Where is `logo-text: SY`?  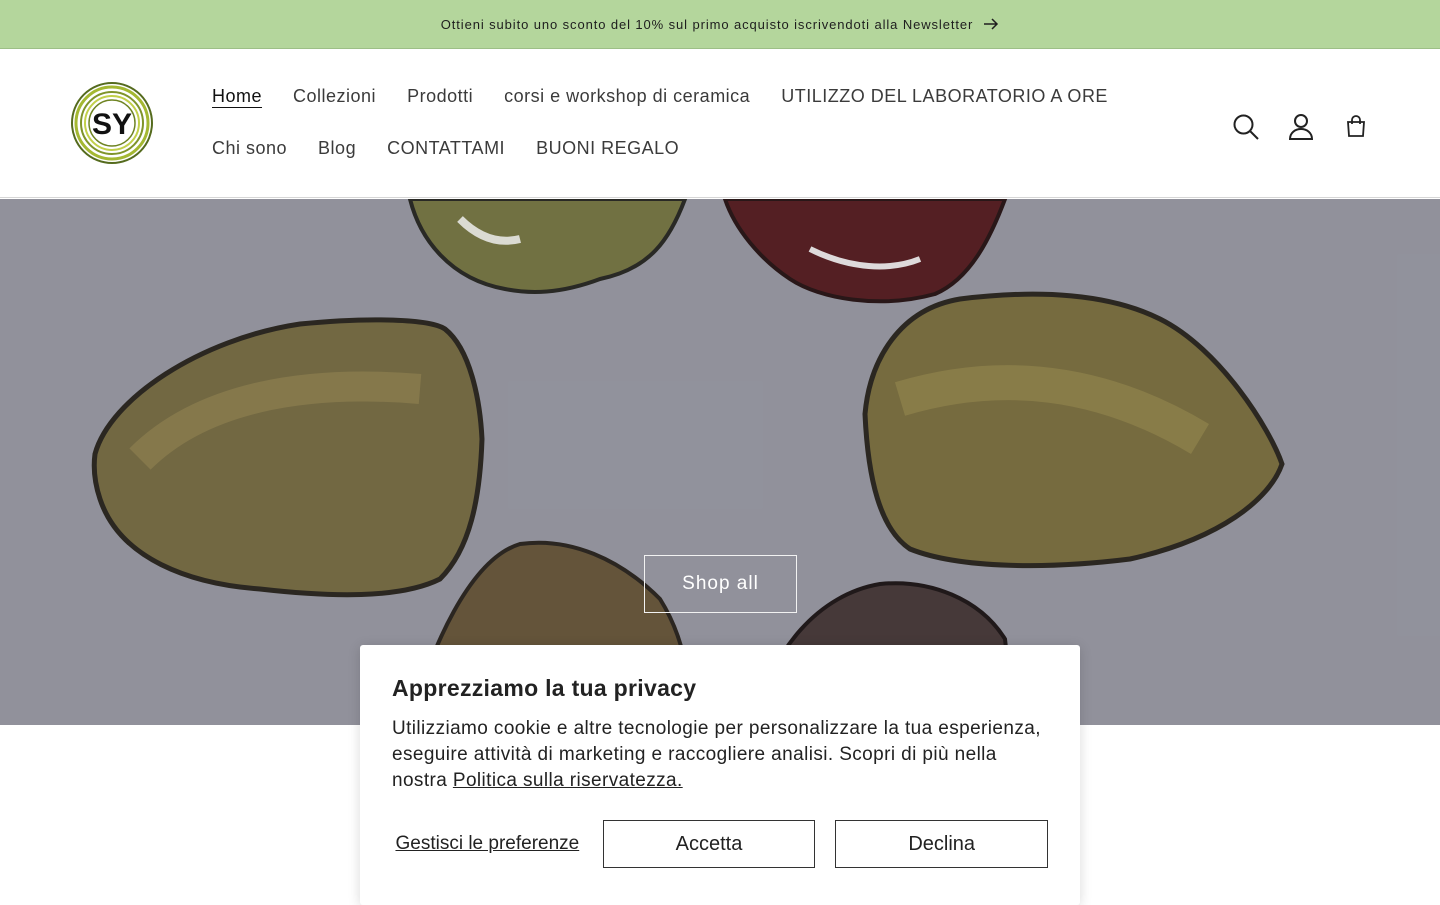 logo-text: SY is located at coordinates (112, 124).